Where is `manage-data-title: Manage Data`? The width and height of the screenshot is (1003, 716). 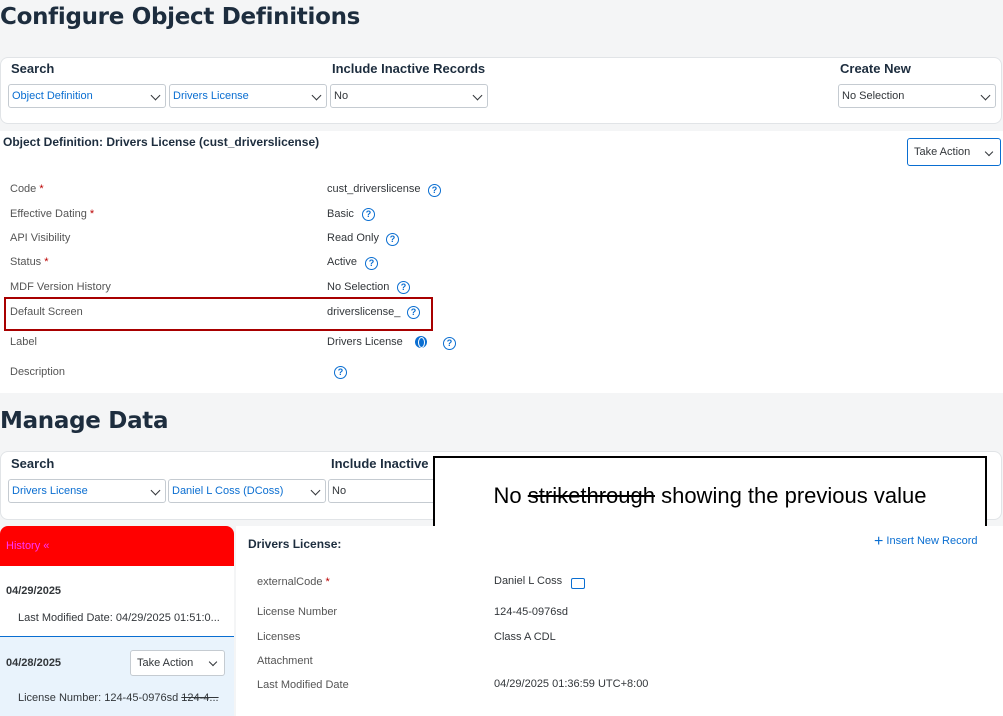
manage-data-title: Manage Data is located at coordinates (84, 421).